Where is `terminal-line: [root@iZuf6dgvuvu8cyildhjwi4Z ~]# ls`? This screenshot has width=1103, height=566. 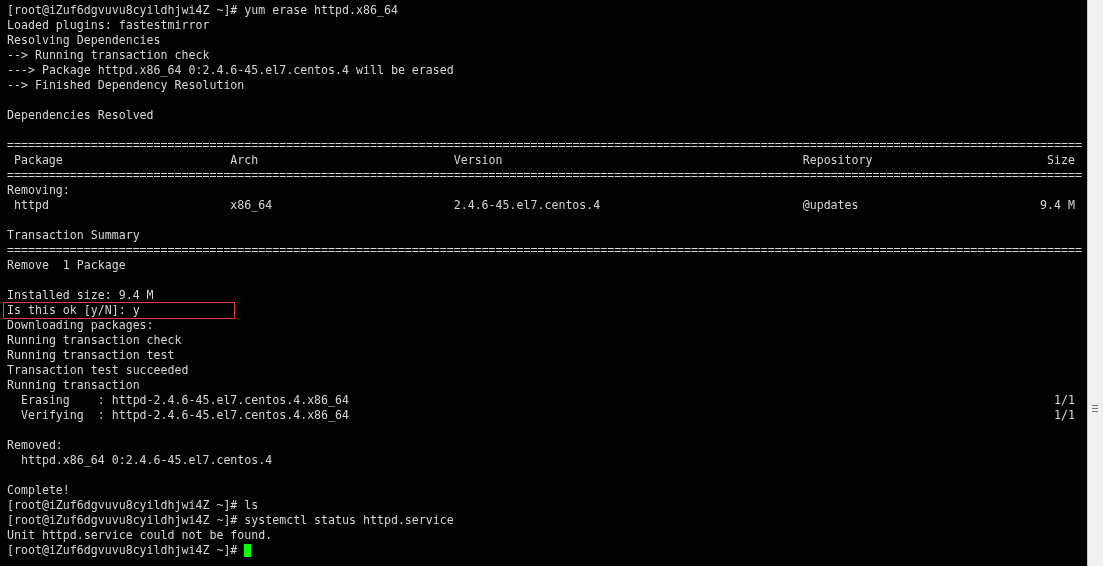 terminal-line: [root@iZuf6dgvuvu8cyildhjwi4Z ~]# ls is located at coordinates (133, 505).